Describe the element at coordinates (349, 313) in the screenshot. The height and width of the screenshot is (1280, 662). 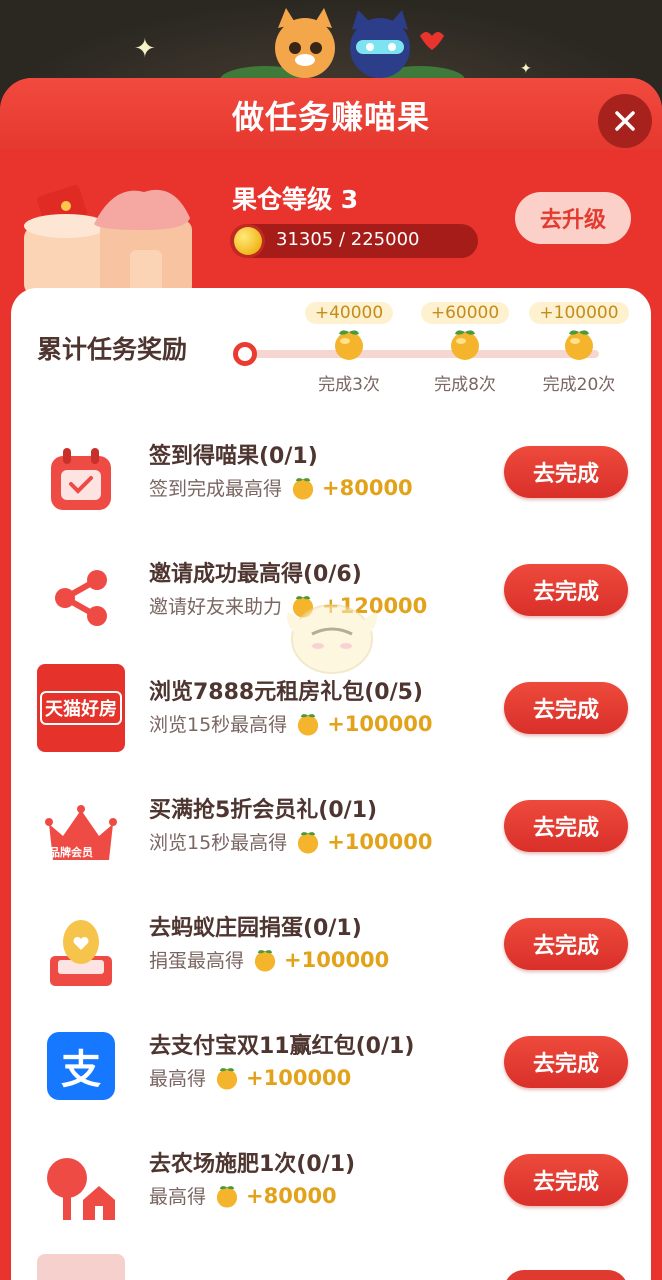
I see `milestone-bonus: +40000` at that location.